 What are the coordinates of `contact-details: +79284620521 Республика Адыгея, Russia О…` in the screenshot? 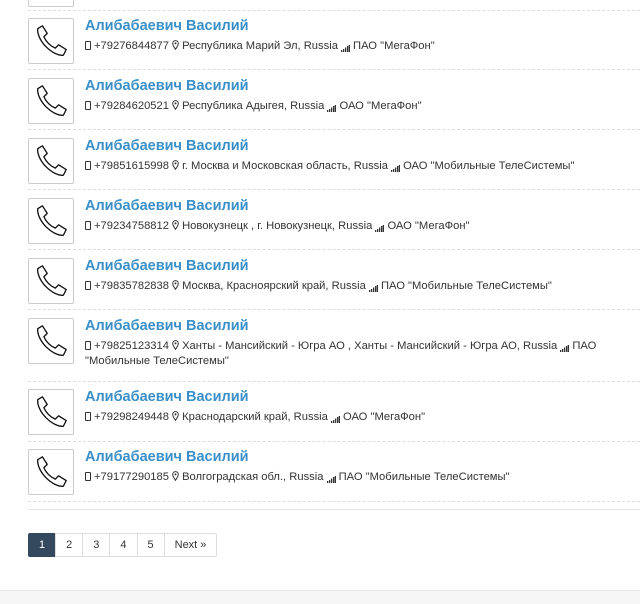 It's located at (362, 106).